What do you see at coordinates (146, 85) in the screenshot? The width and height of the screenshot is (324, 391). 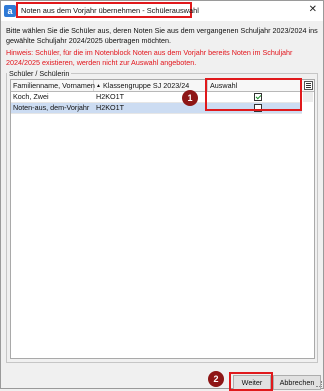 I see `column-header-klasse-label: Klassengruppe SJ 2023/24` at bounding box center [146, 85].